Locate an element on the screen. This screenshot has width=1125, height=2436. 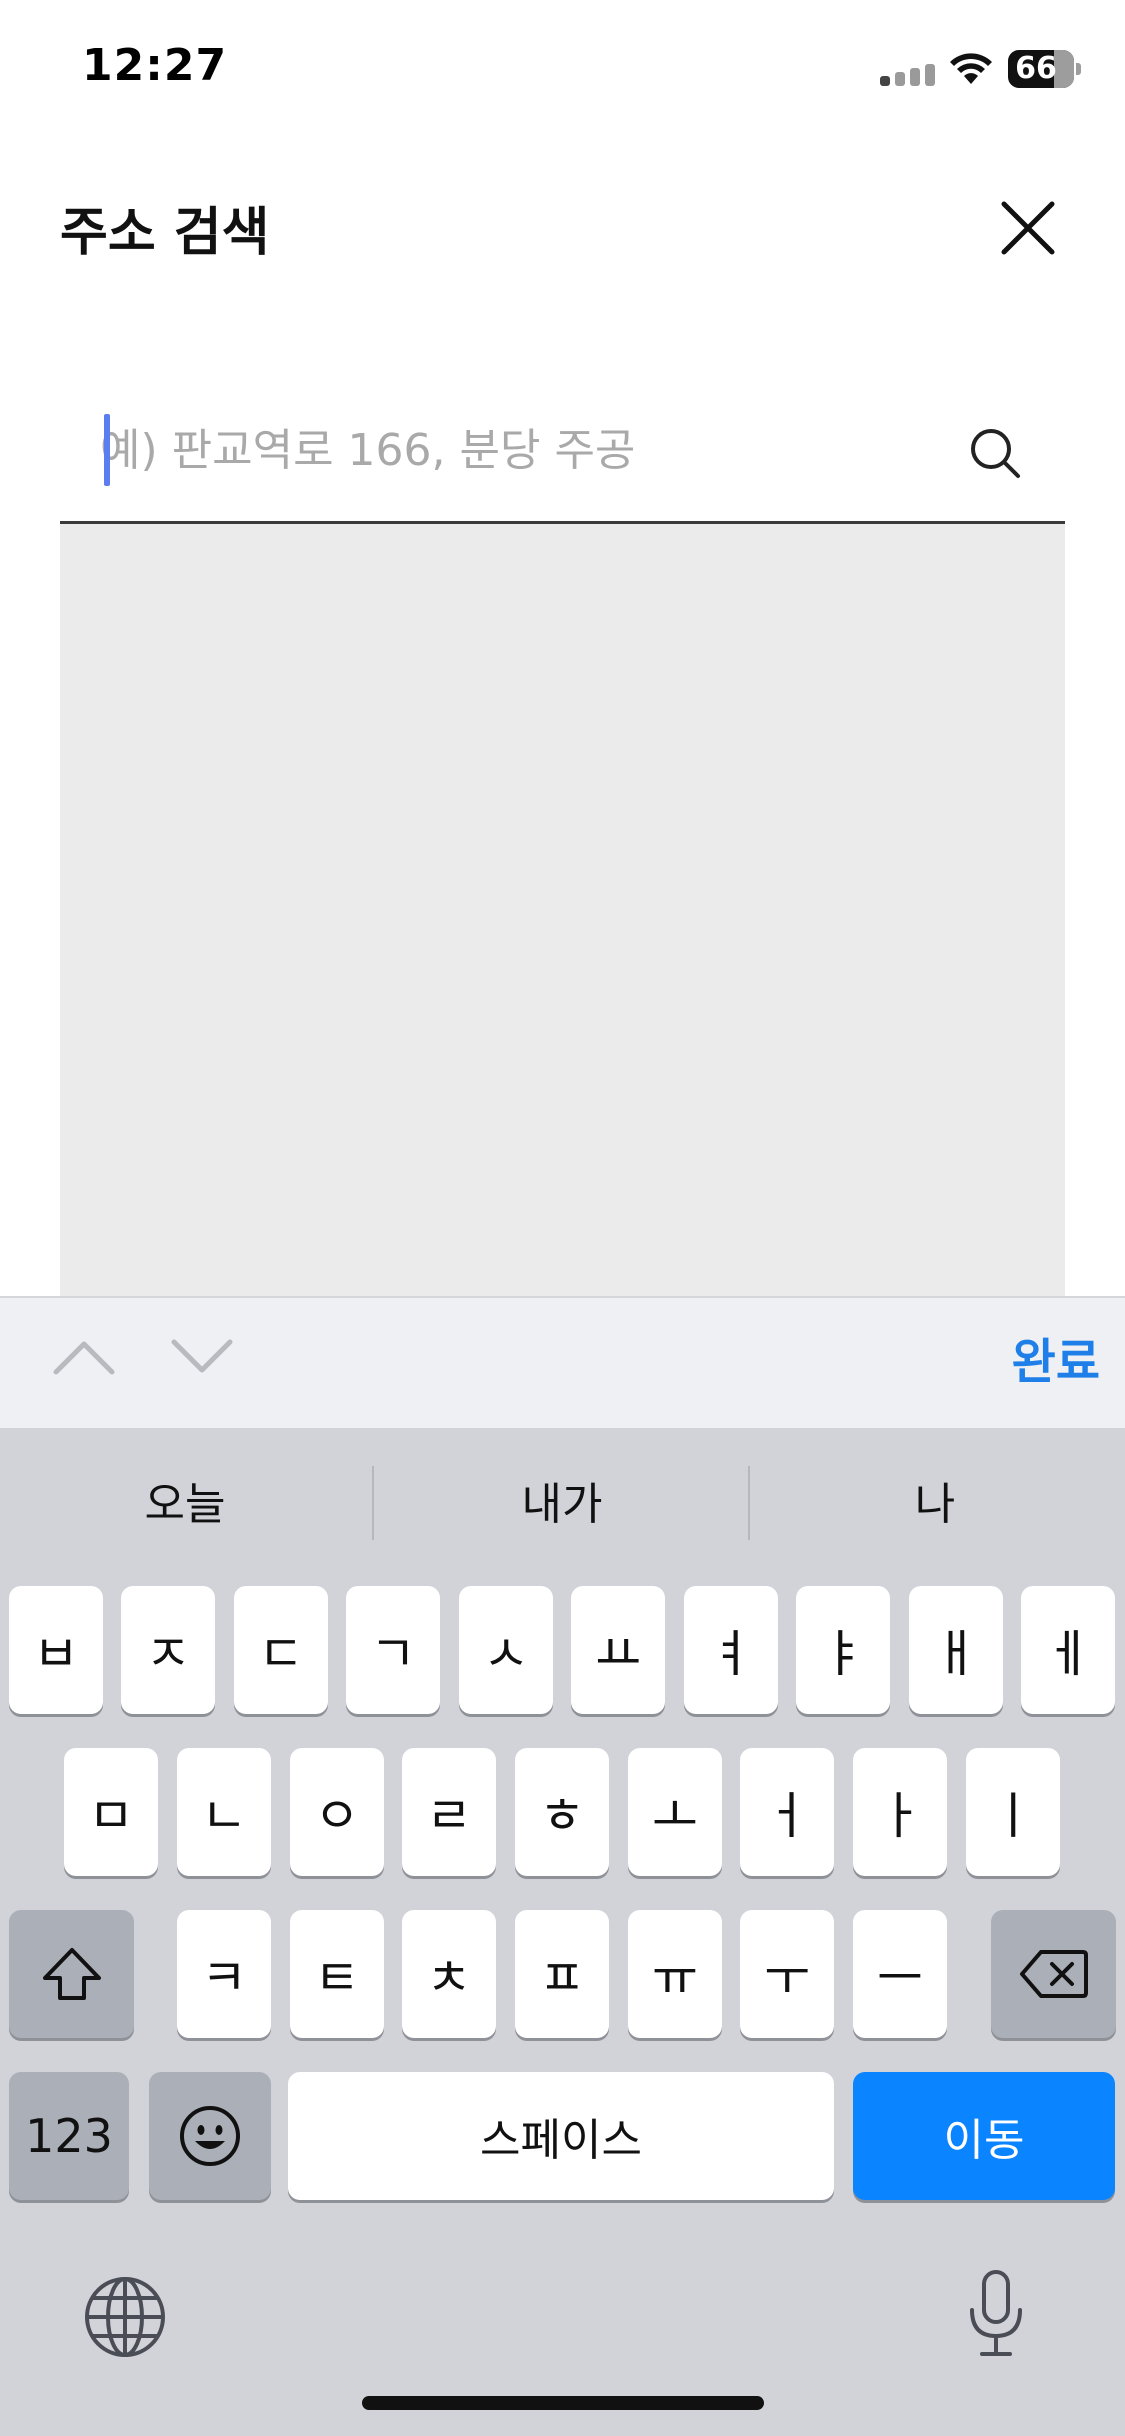
suggestion-2: 내가 is located at coordinates (562, 1505).